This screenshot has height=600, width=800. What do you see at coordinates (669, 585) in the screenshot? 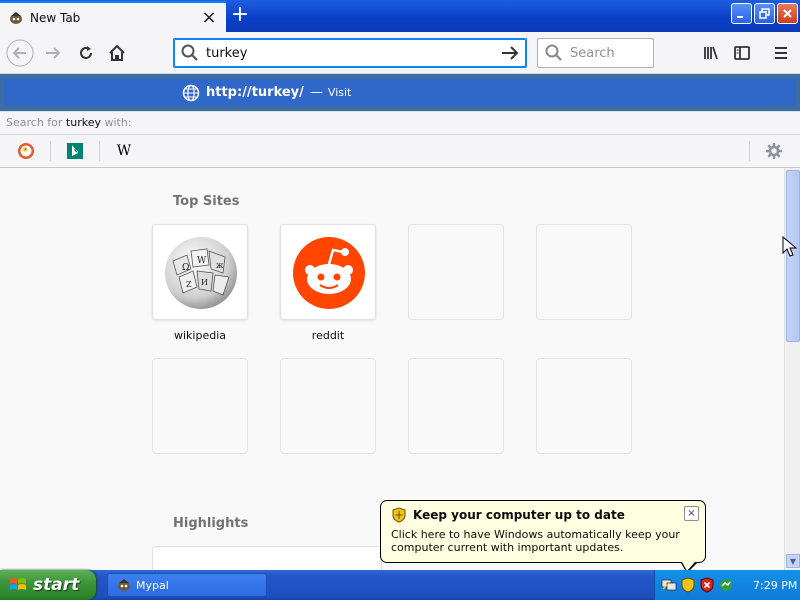
I see `network-icon` at bounding box center [669, 585].